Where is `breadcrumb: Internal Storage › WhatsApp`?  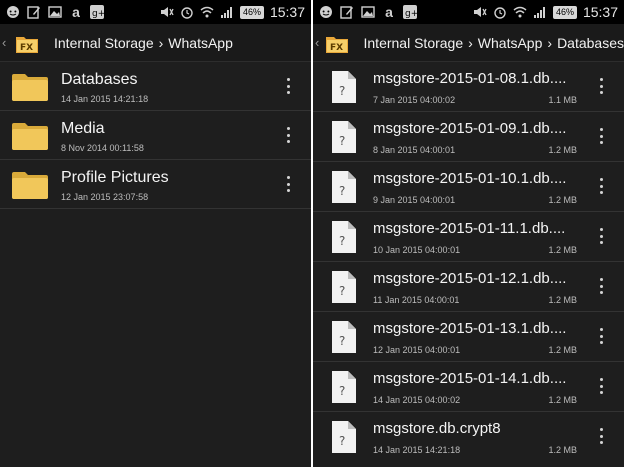 breadcrumb: Internal Storage › WhatsApp is located at coordinates (143, 43).